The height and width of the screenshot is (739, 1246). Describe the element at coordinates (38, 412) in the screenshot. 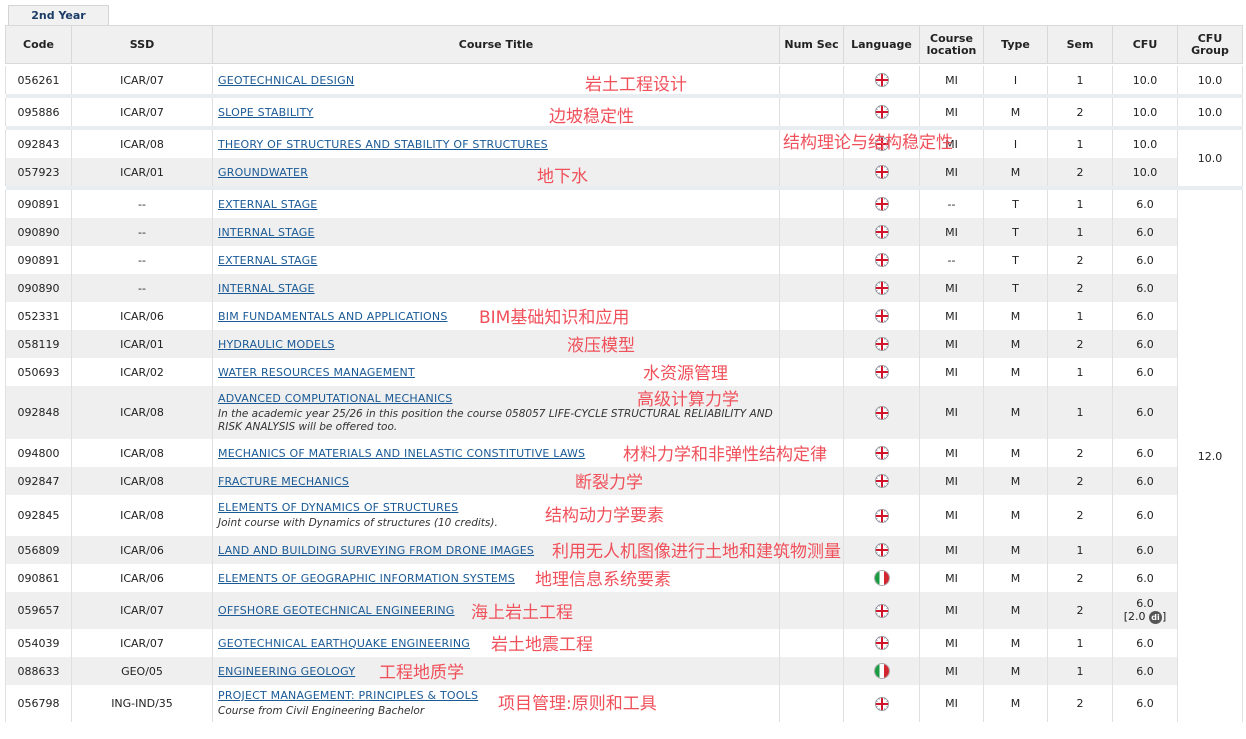

I see `cell-code: 092848` at that location.